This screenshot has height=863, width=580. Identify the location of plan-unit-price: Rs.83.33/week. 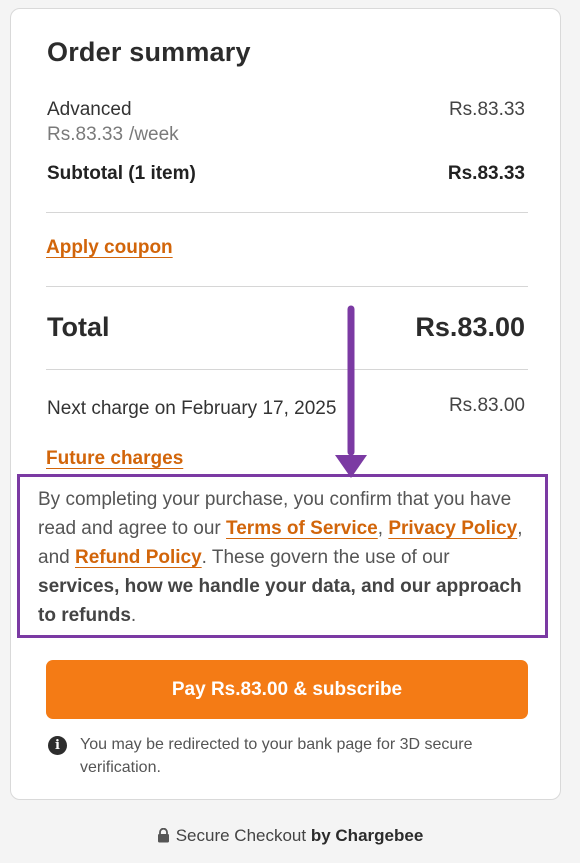
(113, 135).